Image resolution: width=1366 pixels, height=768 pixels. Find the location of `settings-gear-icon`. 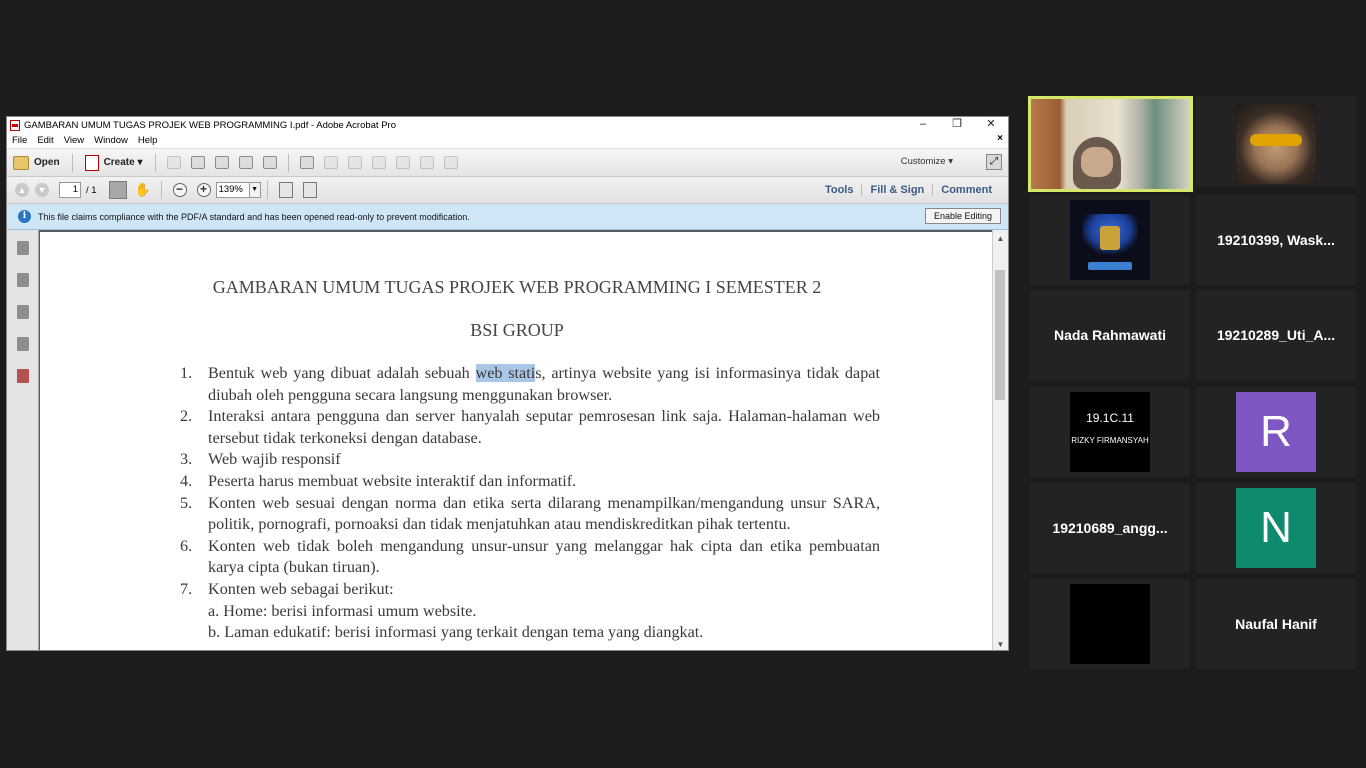

settings-gear-icon is located at coordinates (306, 162).